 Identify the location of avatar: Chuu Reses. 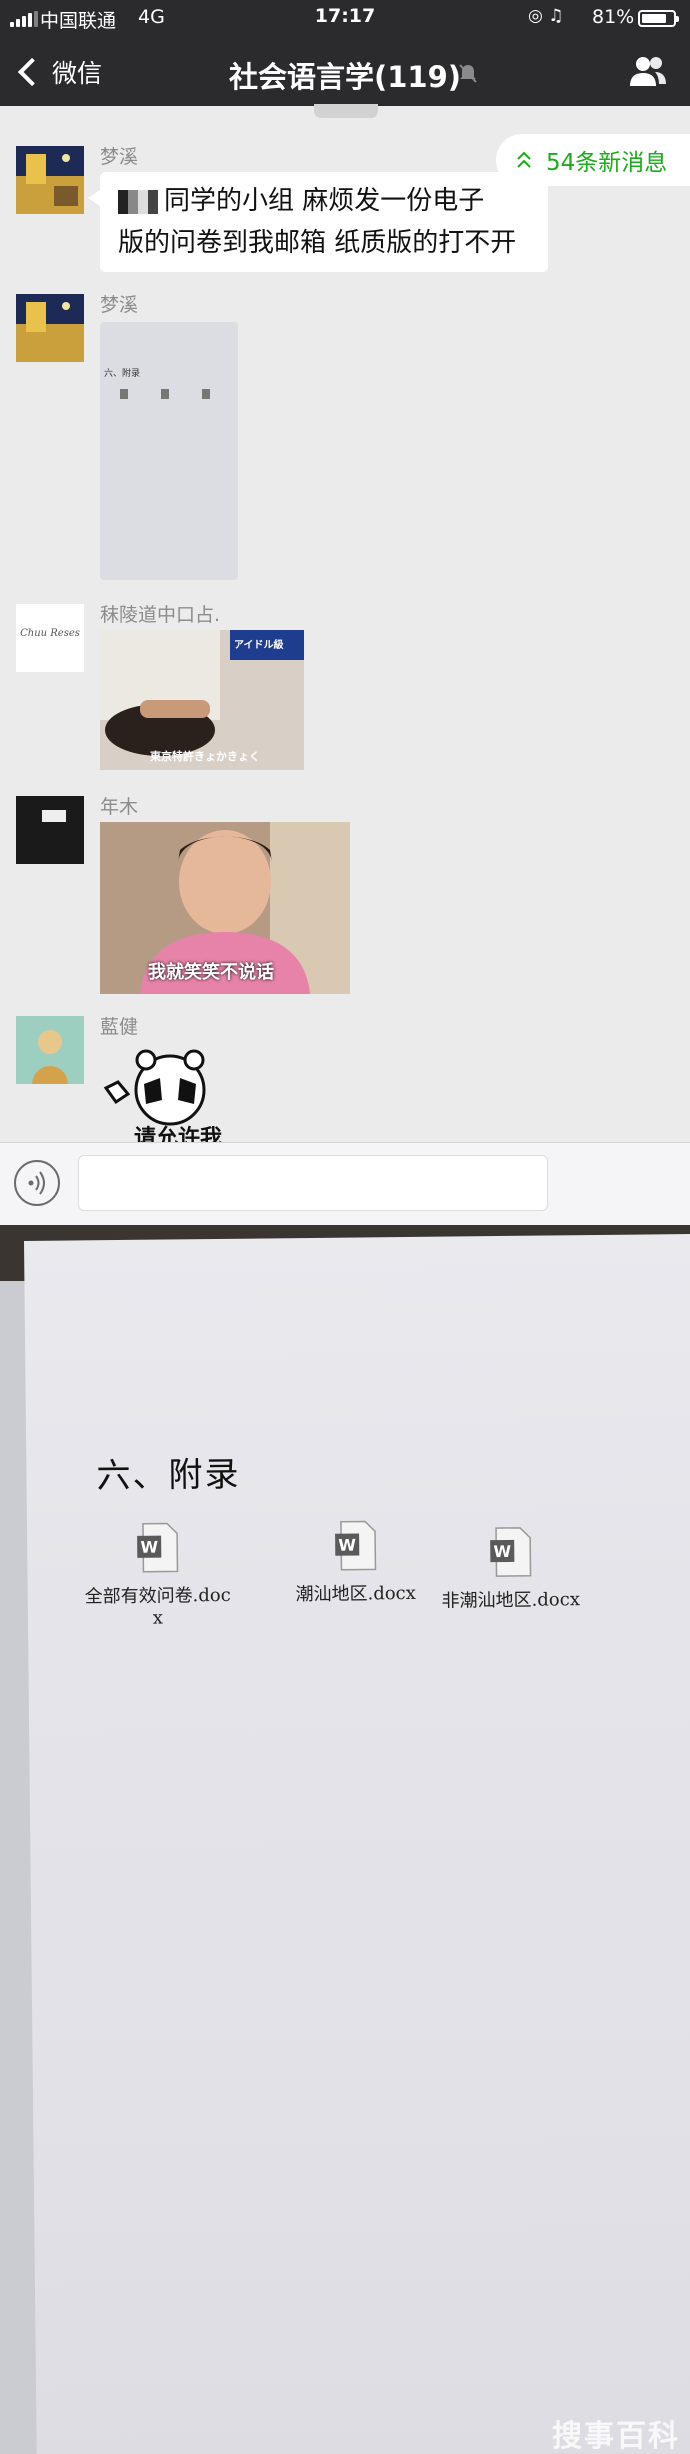
(50, 638).